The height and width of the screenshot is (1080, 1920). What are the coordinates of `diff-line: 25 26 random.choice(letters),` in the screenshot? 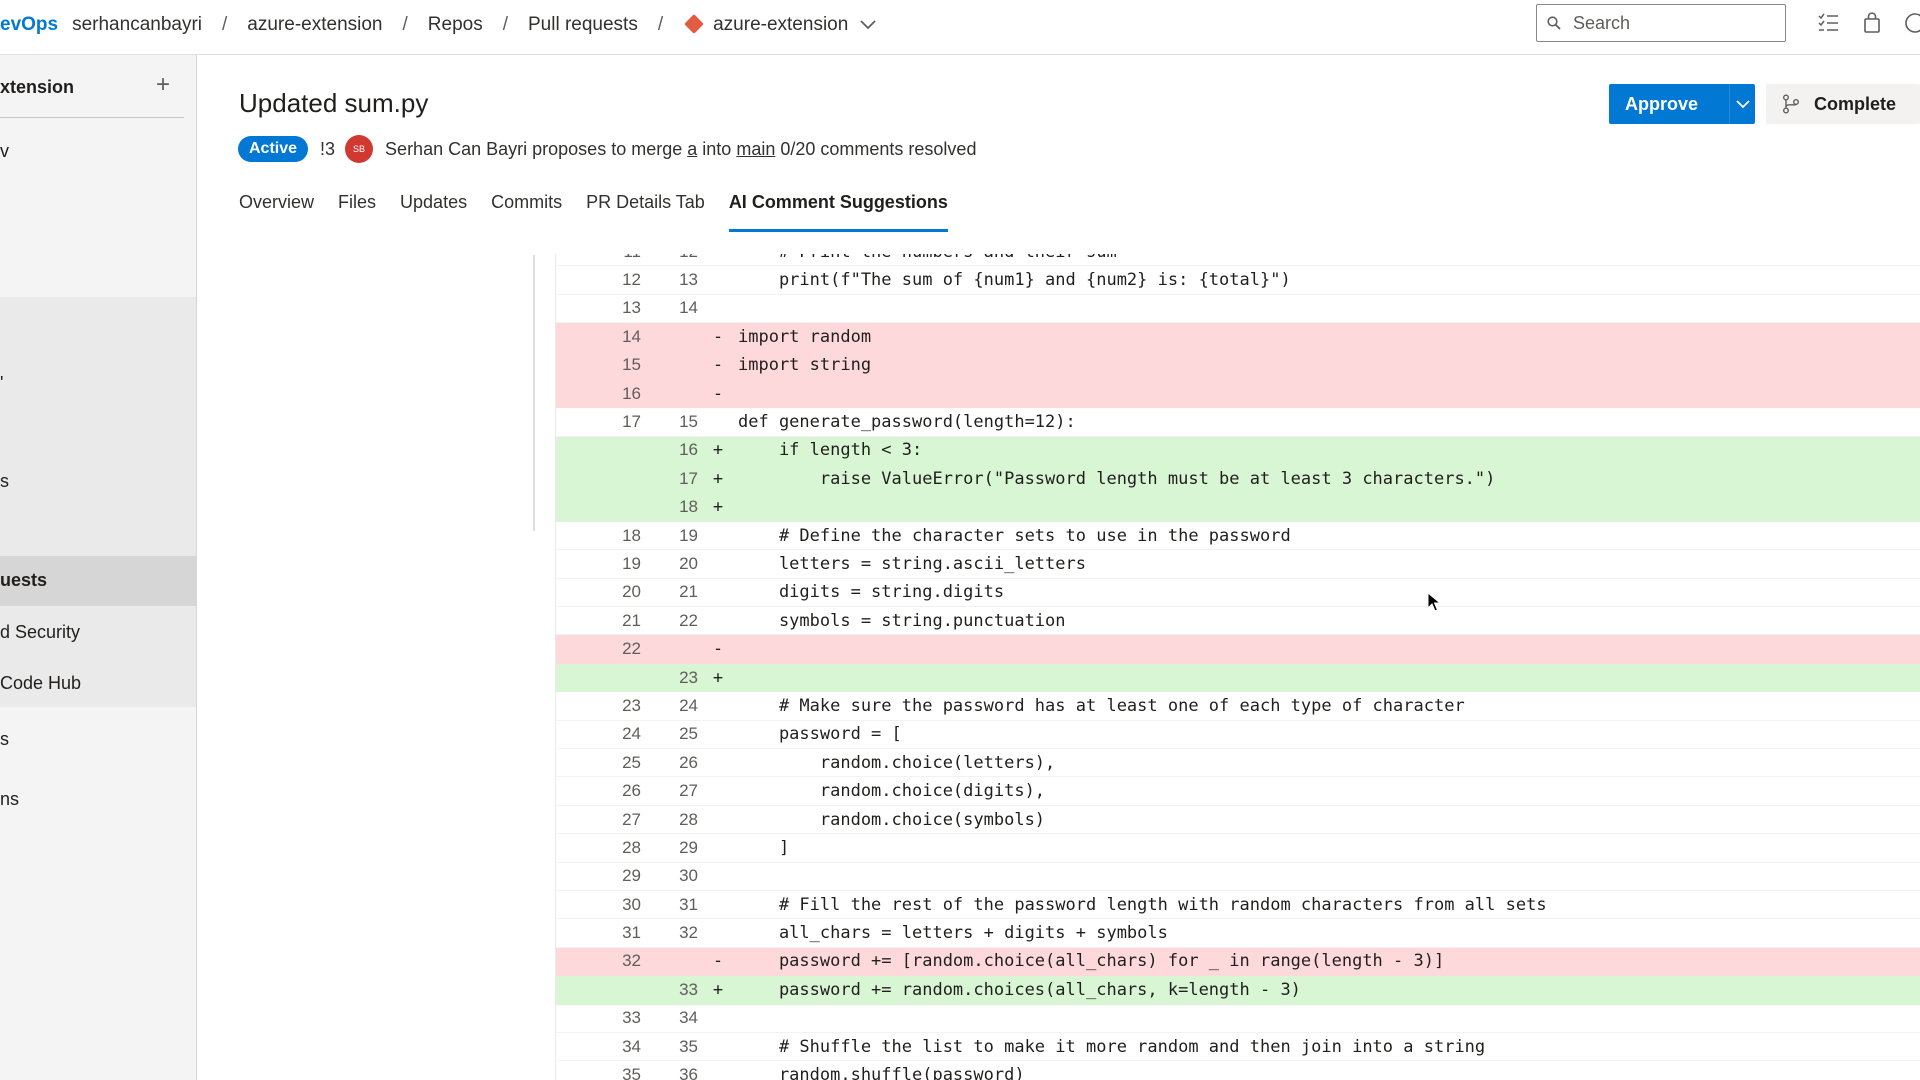 It's located at (1238, 763).